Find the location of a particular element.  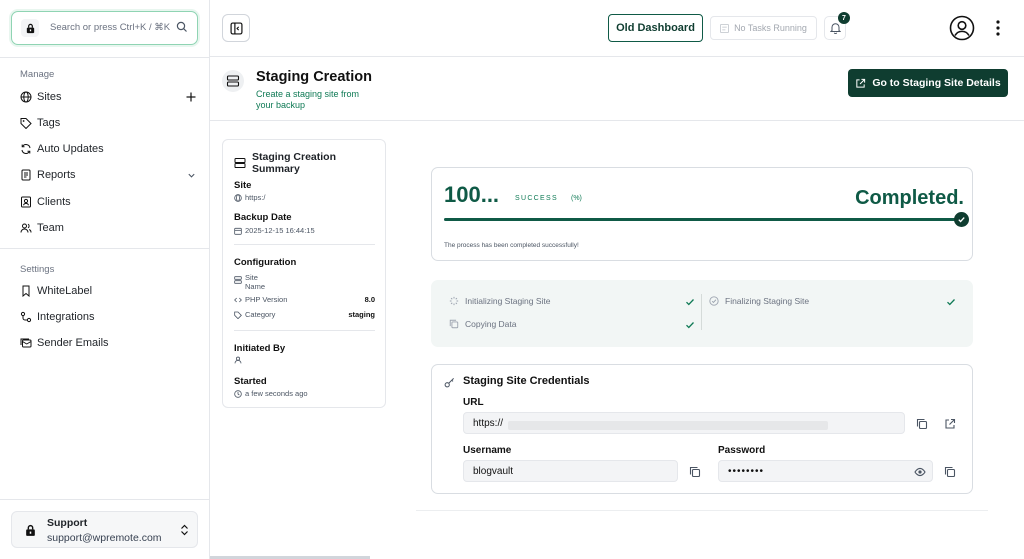

key-icon is located at coordinates (449, 382).